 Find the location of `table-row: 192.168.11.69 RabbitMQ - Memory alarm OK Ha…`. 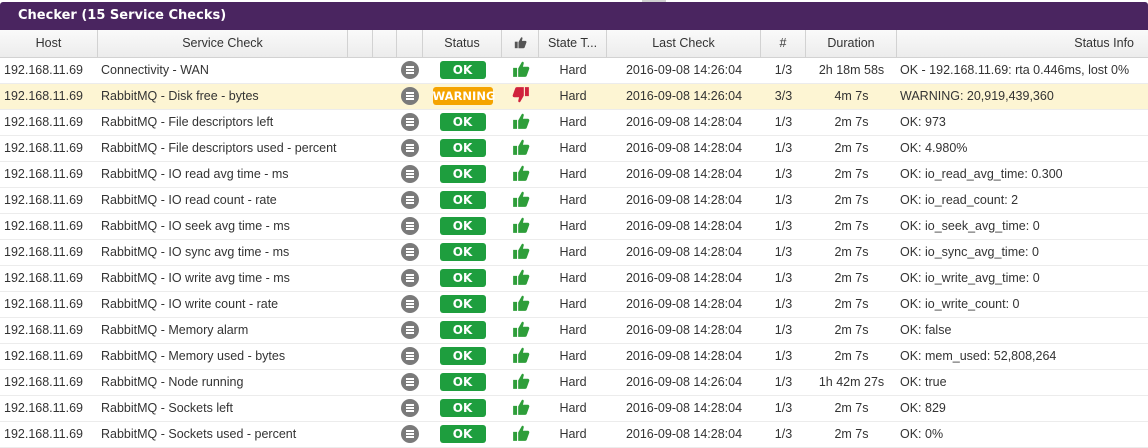

table-row: 192.168.11.69 RabbitMQ - Memory alarm OK Ha… is located at coordinates (574, 331).